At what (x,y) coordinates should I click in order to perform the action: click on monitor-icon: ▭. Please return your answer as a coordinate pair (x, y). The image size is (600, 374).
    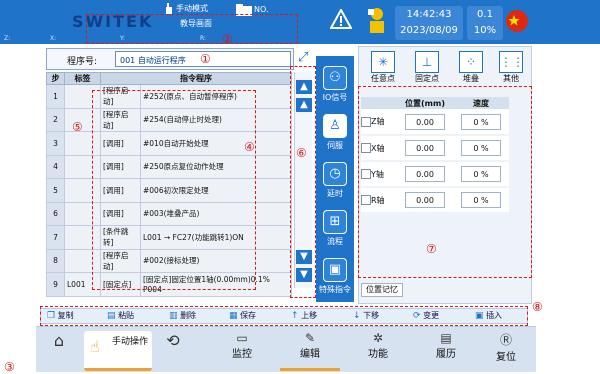
    Looking at the image, I should click on (242, 338).